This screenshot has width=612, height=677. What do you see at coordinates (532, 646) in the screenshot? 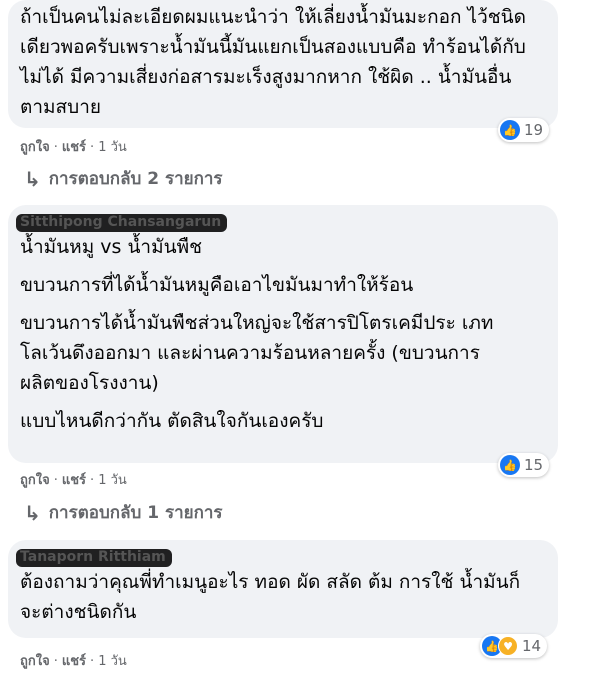
I see `reaction-count: 14` at bounding box center [532, 646].